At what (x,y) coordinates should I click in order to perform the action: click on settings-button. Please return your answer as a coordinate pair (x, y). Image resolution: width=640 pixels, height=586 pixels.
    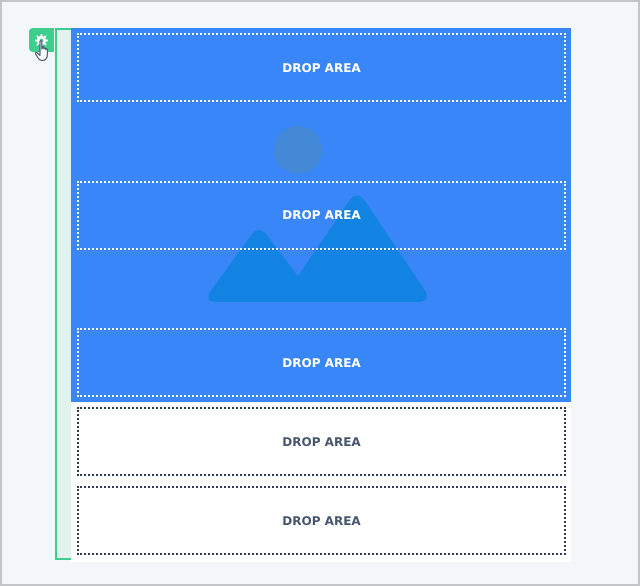
    Looking at the image, I should click on (41, 40).